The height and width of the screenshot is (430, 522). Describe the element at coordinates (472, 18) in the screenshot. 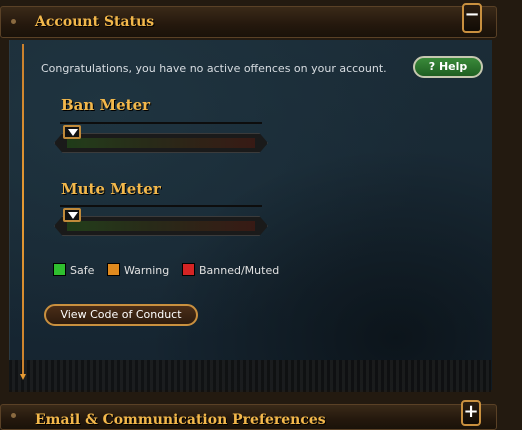

I see `collapse-button: −` at that location.